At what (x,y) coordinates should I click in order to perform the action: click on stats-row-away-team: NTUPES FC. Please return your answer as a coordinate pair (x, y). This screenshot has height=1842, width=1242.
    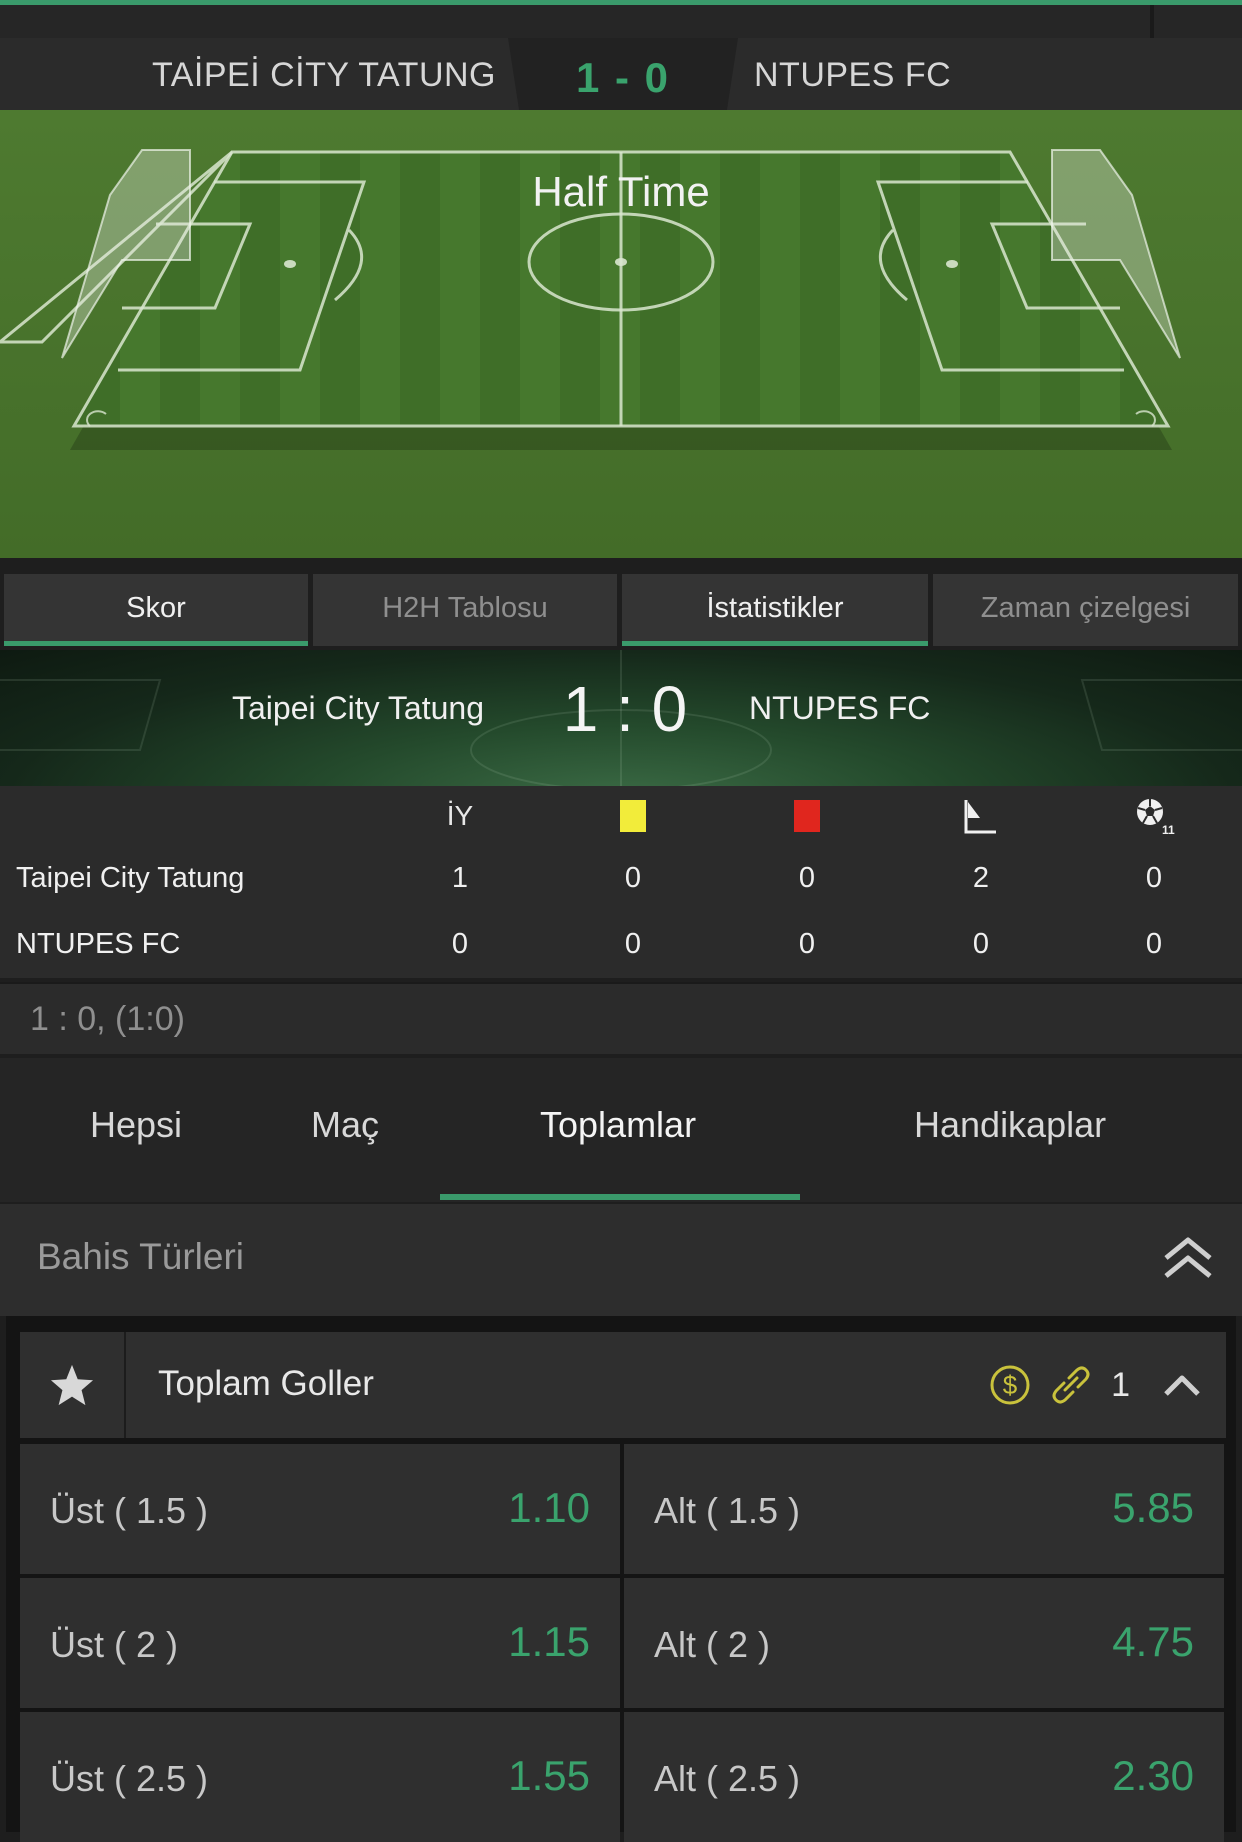
    Looking at the image, I should click on (98, 944).